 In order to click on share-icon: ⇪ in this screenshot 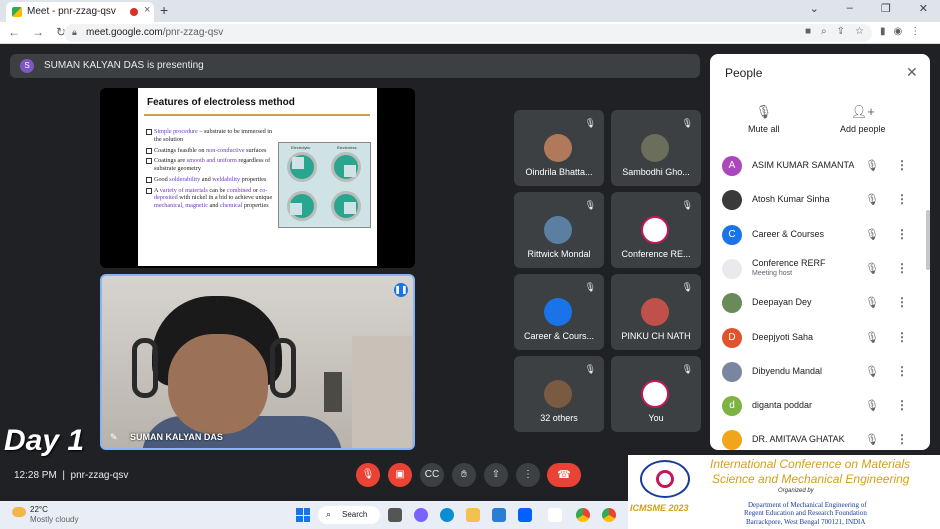, I will do `click(841, 31)`.